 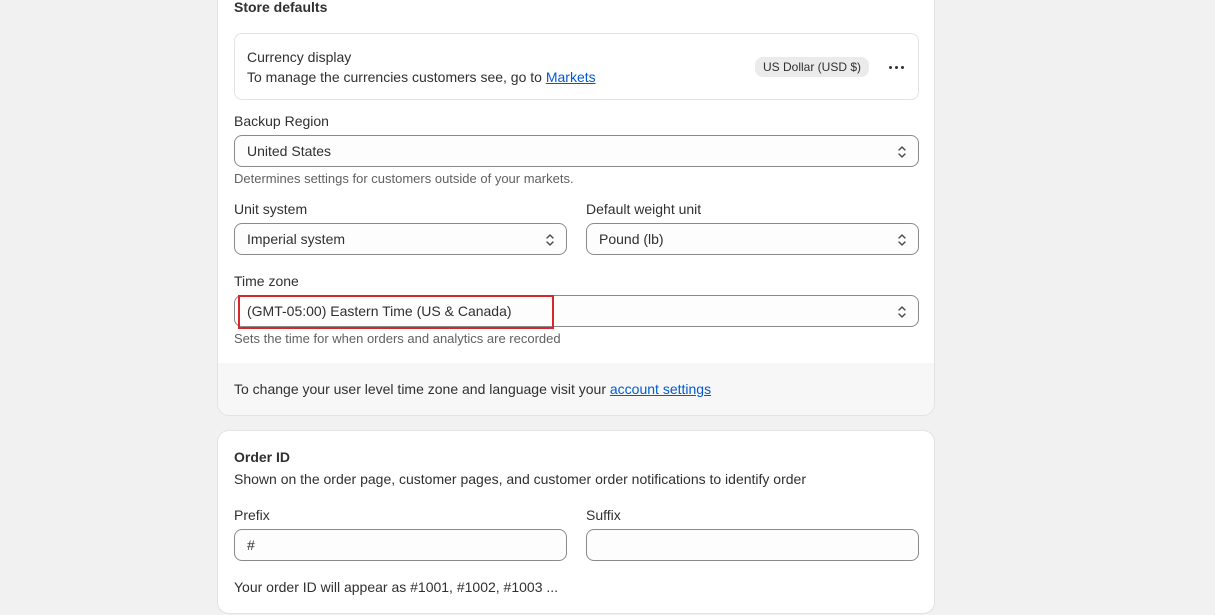 I want to click on weight-unit-value: Pound (lb), so click(x=631, y=239).